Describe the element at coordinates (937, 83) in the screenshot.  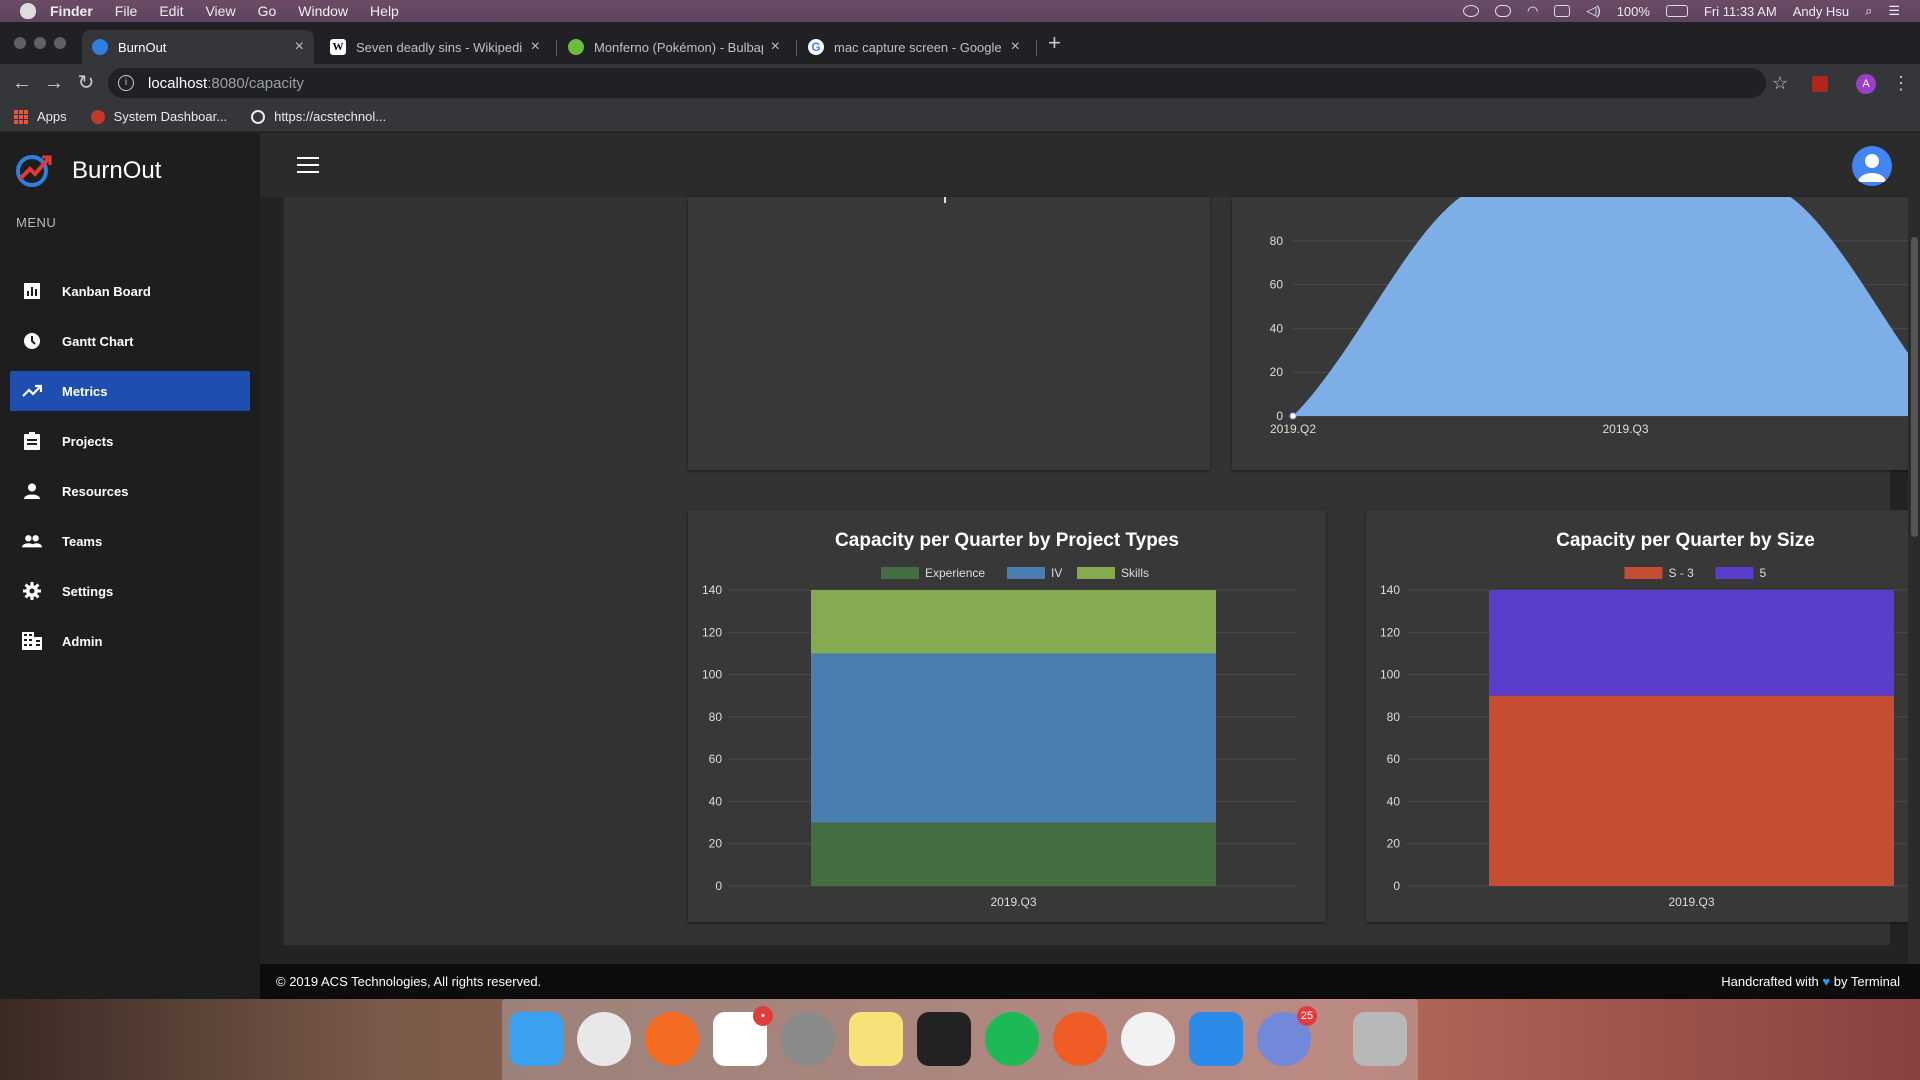
I see `address-bar: i localhost:8080/capacity` at that location.